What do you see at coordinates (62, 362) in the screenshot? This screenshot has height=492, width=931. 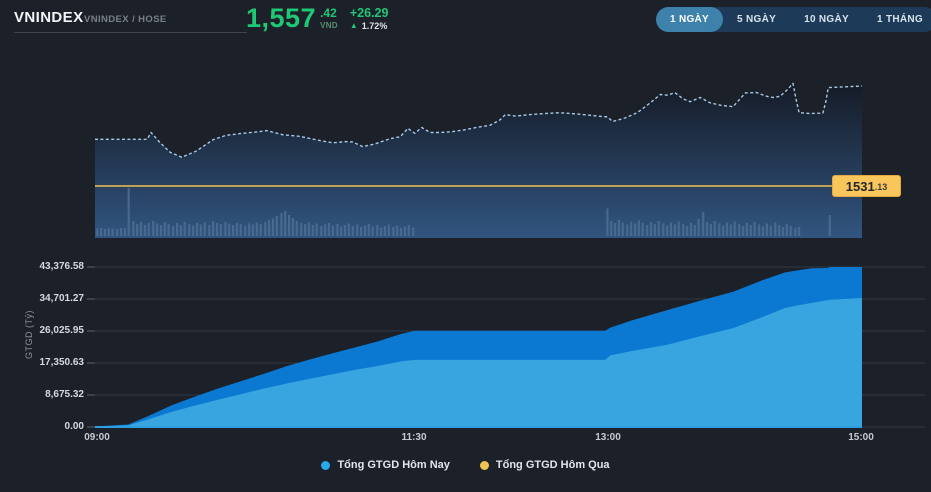 I see `y-tick-label: 17,350.63` at bounding box center [62, 362].